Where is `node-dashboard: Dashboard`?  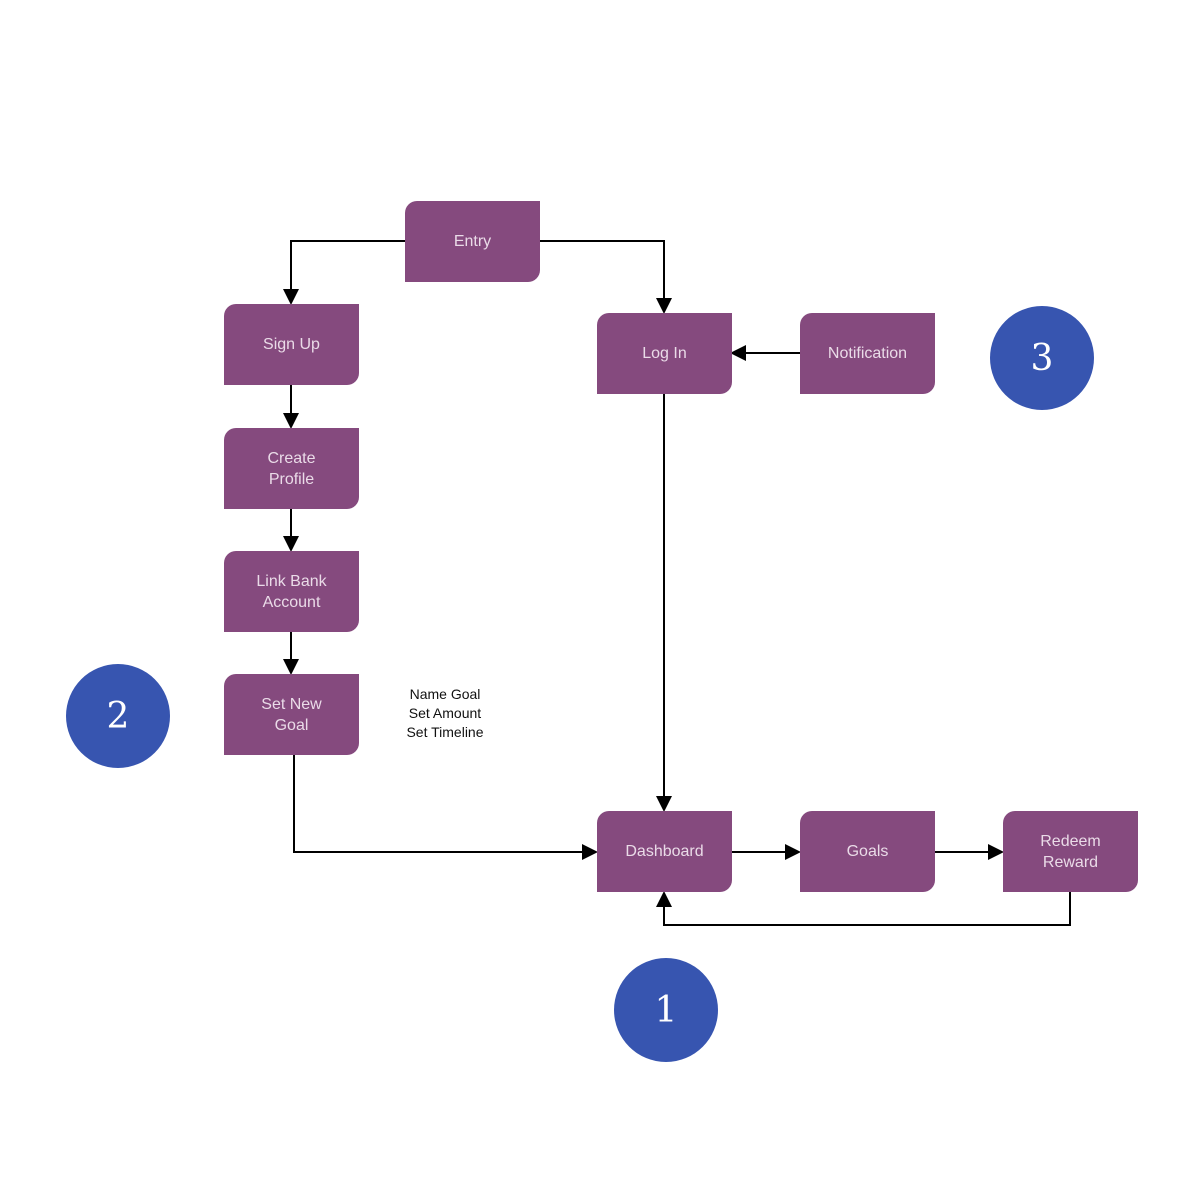 node-dashboard: Dashboard is located at coordinates (664, 851).